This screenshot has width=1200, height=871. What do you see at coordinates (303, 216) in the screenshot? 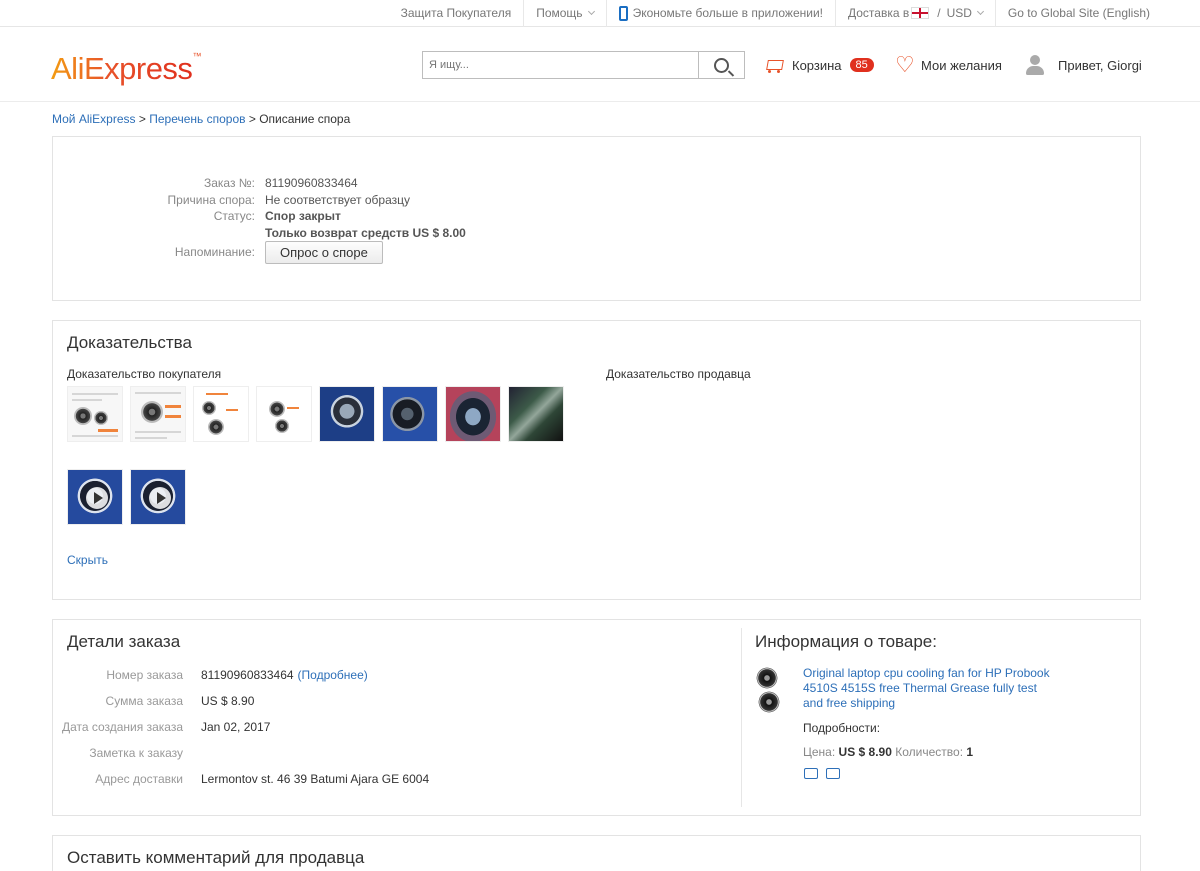
I see `status-value: Спор закрыт` at bounding box center [303, 216].